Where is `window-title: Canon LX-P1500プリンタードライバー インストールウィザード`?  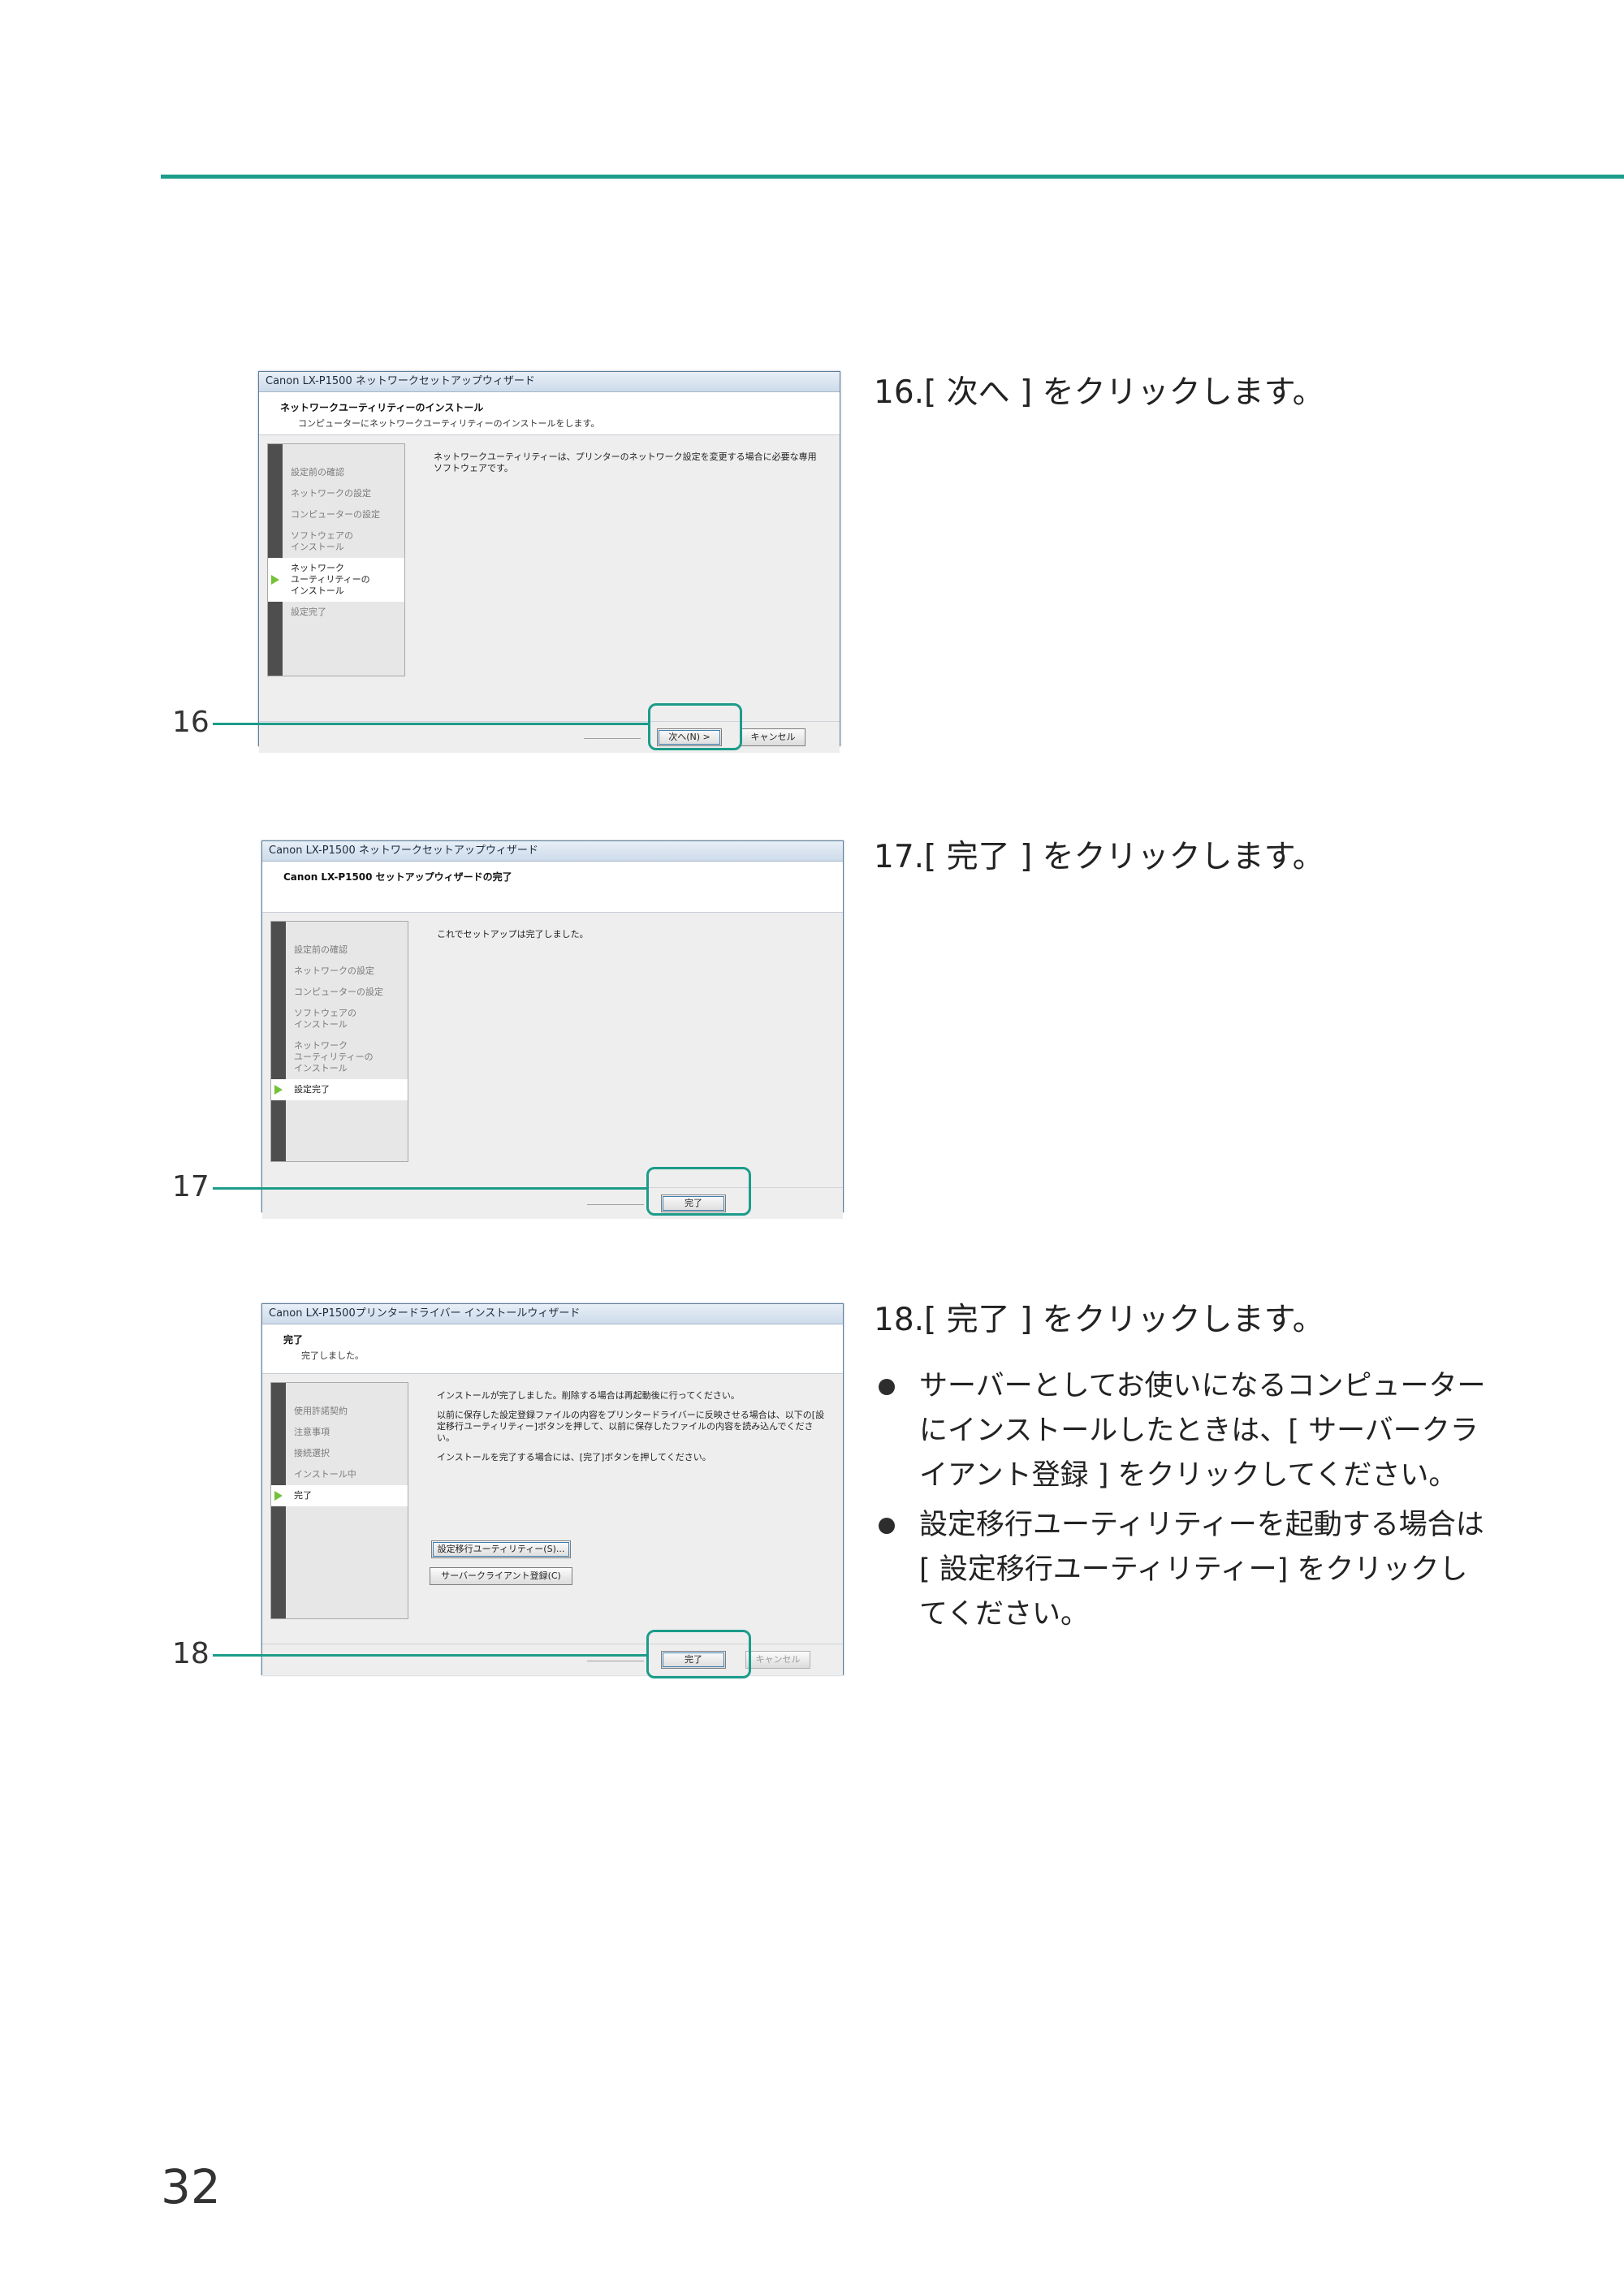 window-title: Canon LX-P1500プリンタードライバー インストールウィザード is located at coordinates (553, 1314).